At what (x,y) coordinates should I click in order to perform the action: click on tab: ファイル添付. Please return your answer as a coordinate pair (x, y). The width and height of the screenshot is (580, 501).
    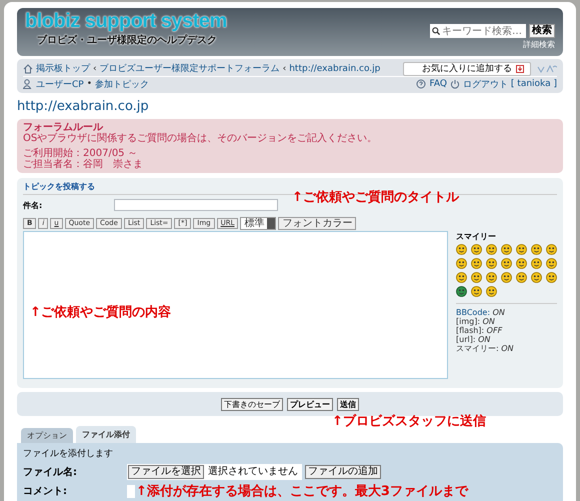
    Looking at the image, I should click on (106, 434).